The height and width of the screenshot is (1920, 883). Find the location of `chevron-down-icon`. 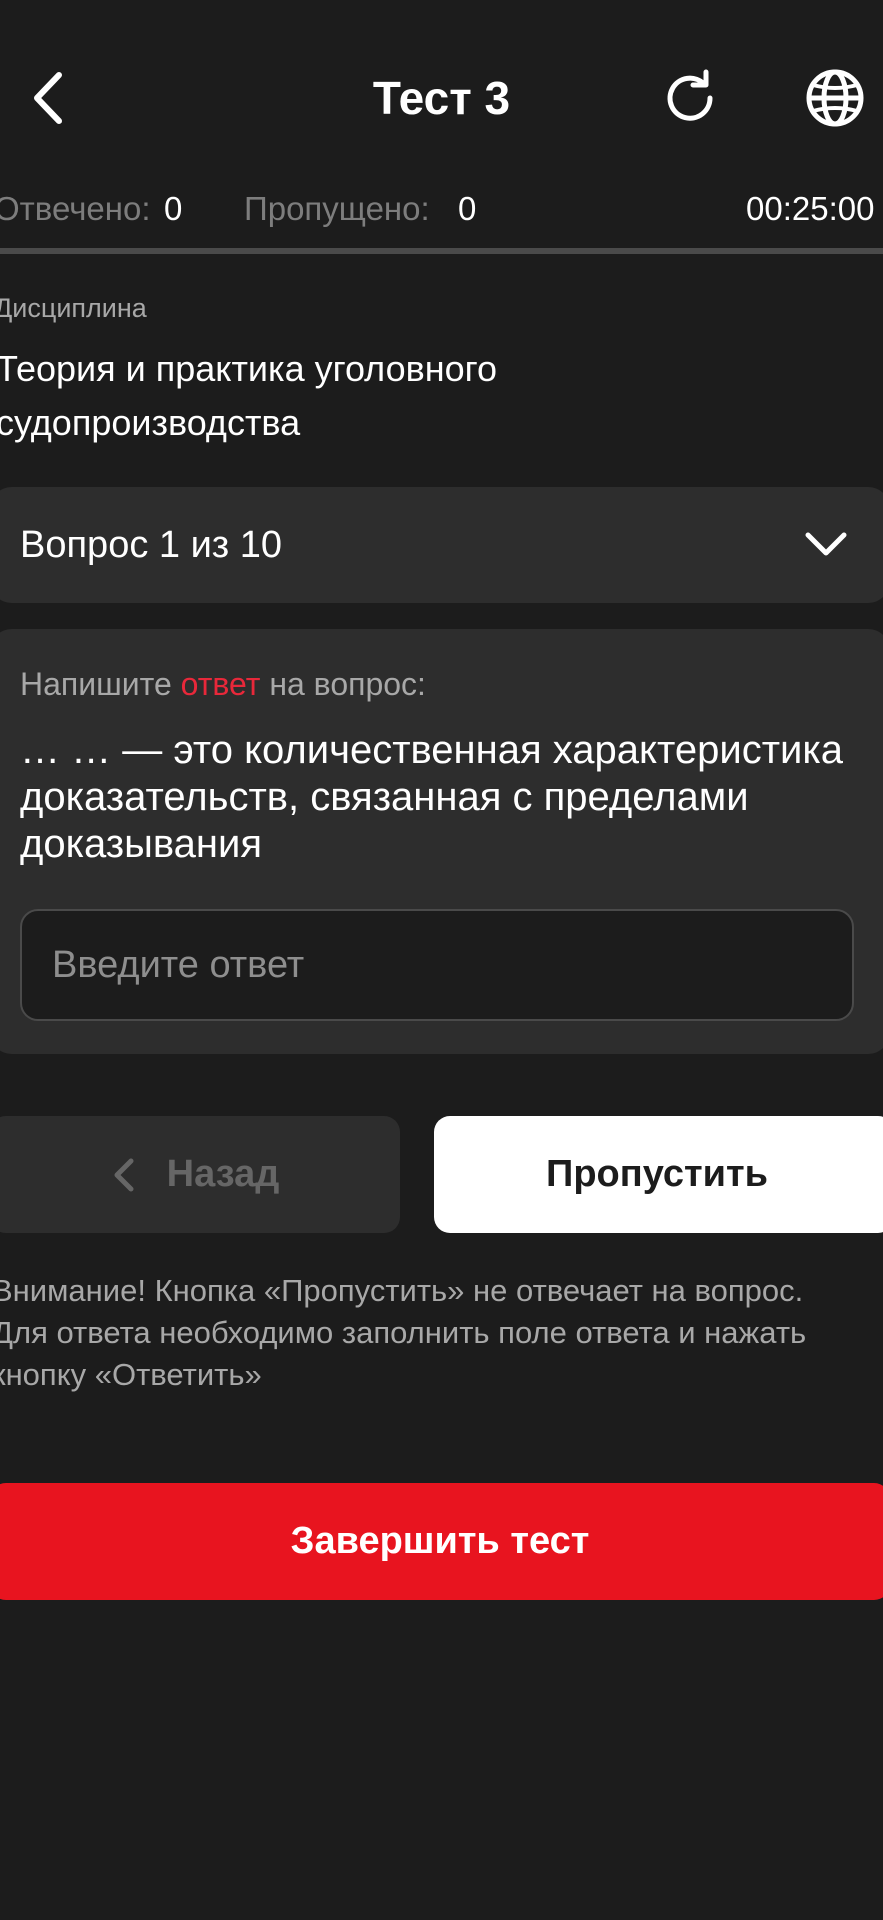

chevron-down-icon is located at coordinates (826, 544).